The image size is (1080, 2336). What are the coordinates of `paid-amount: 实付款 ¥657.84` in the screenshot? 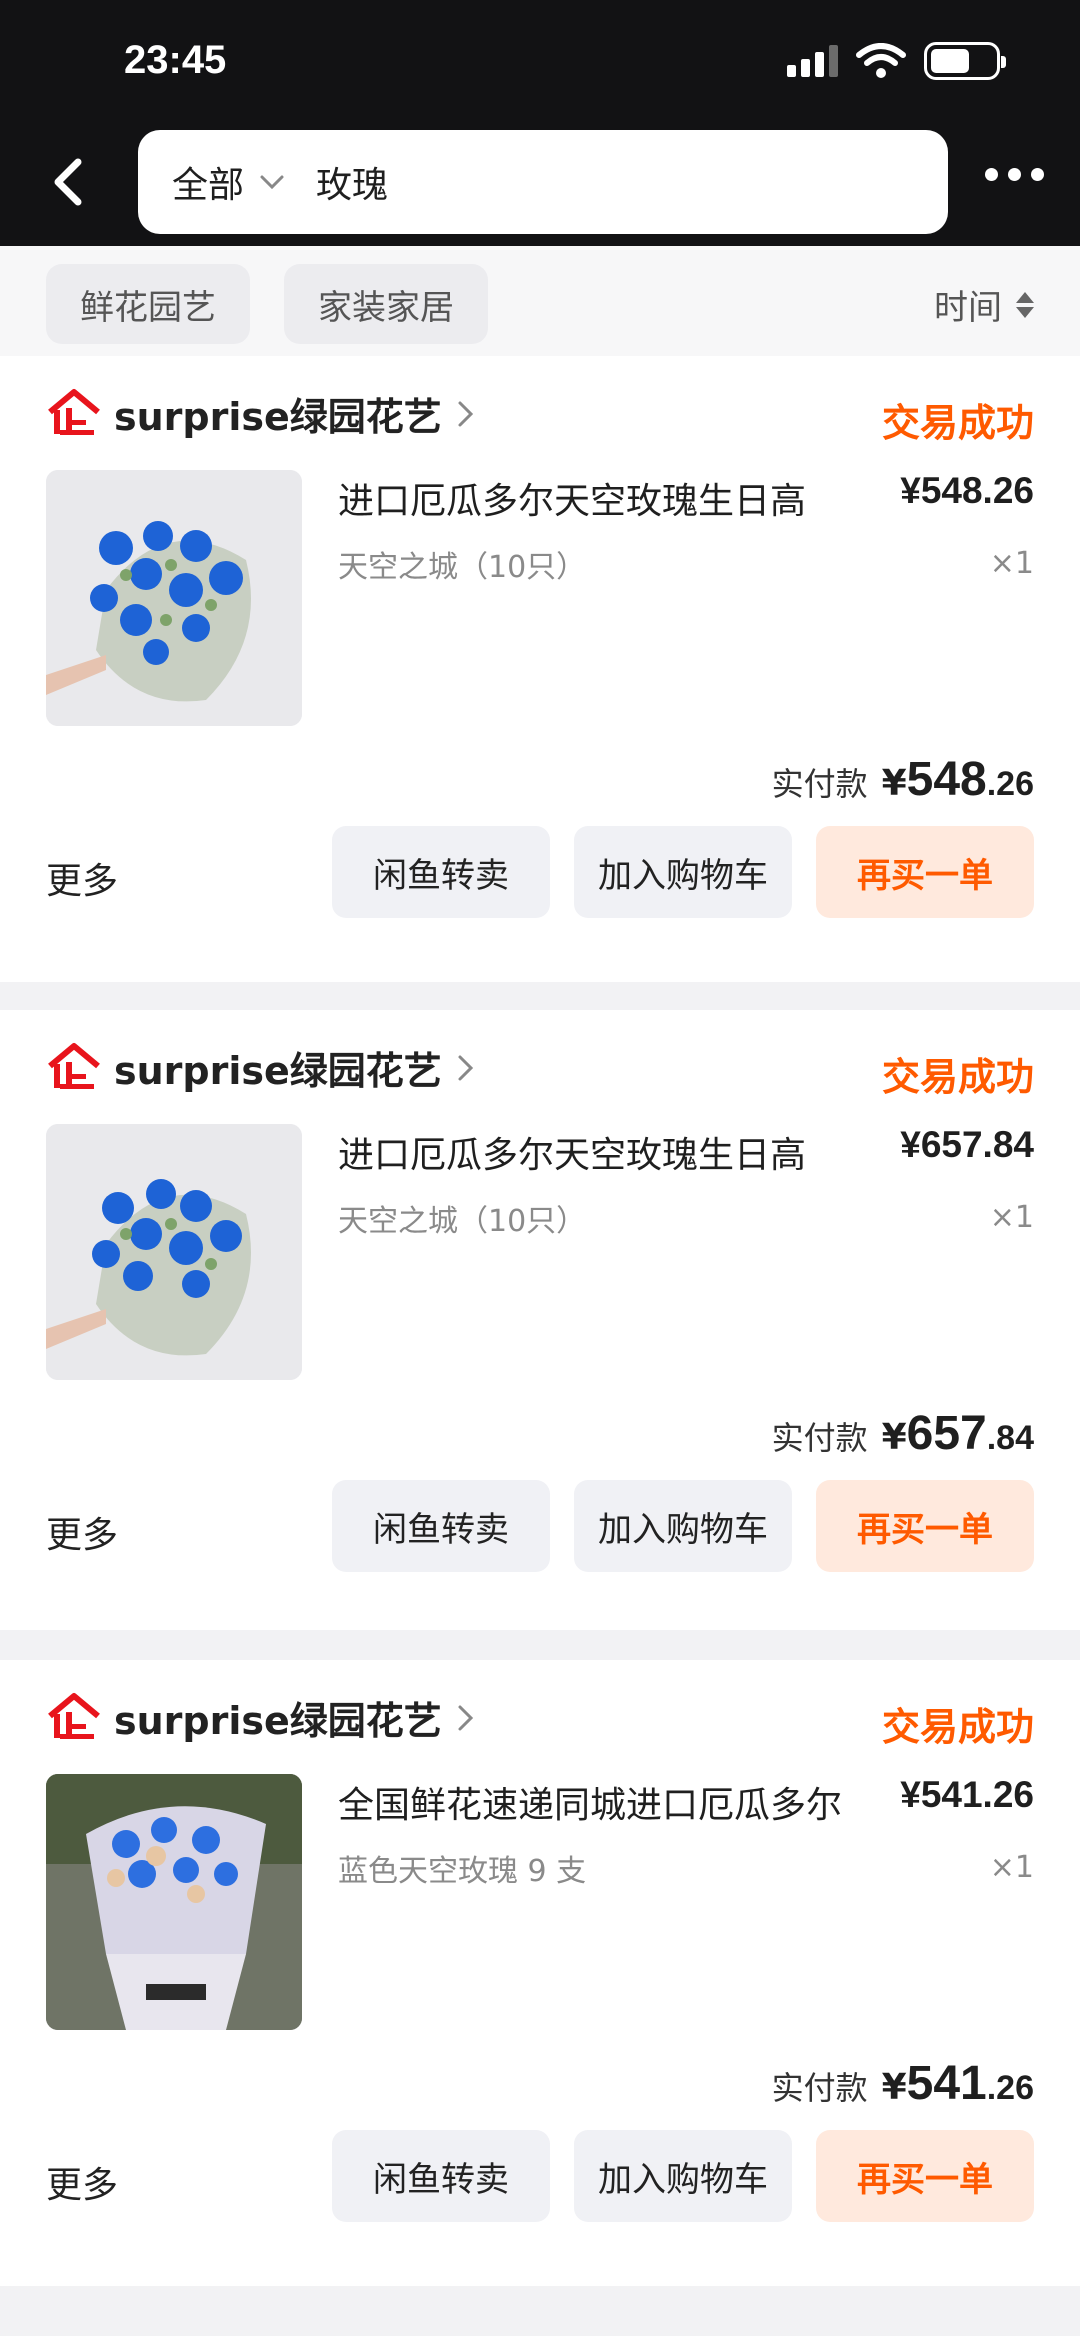 It's located at (903, 1433).